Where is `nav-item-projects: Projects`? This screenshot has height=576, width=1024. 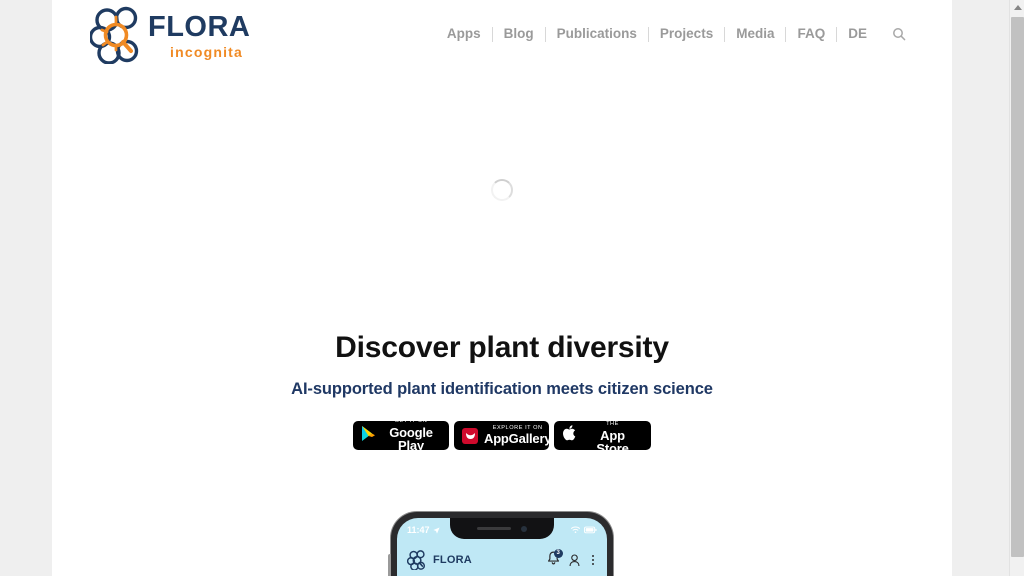
nav-item-projects: Projects is located at coordinates (686, 34).